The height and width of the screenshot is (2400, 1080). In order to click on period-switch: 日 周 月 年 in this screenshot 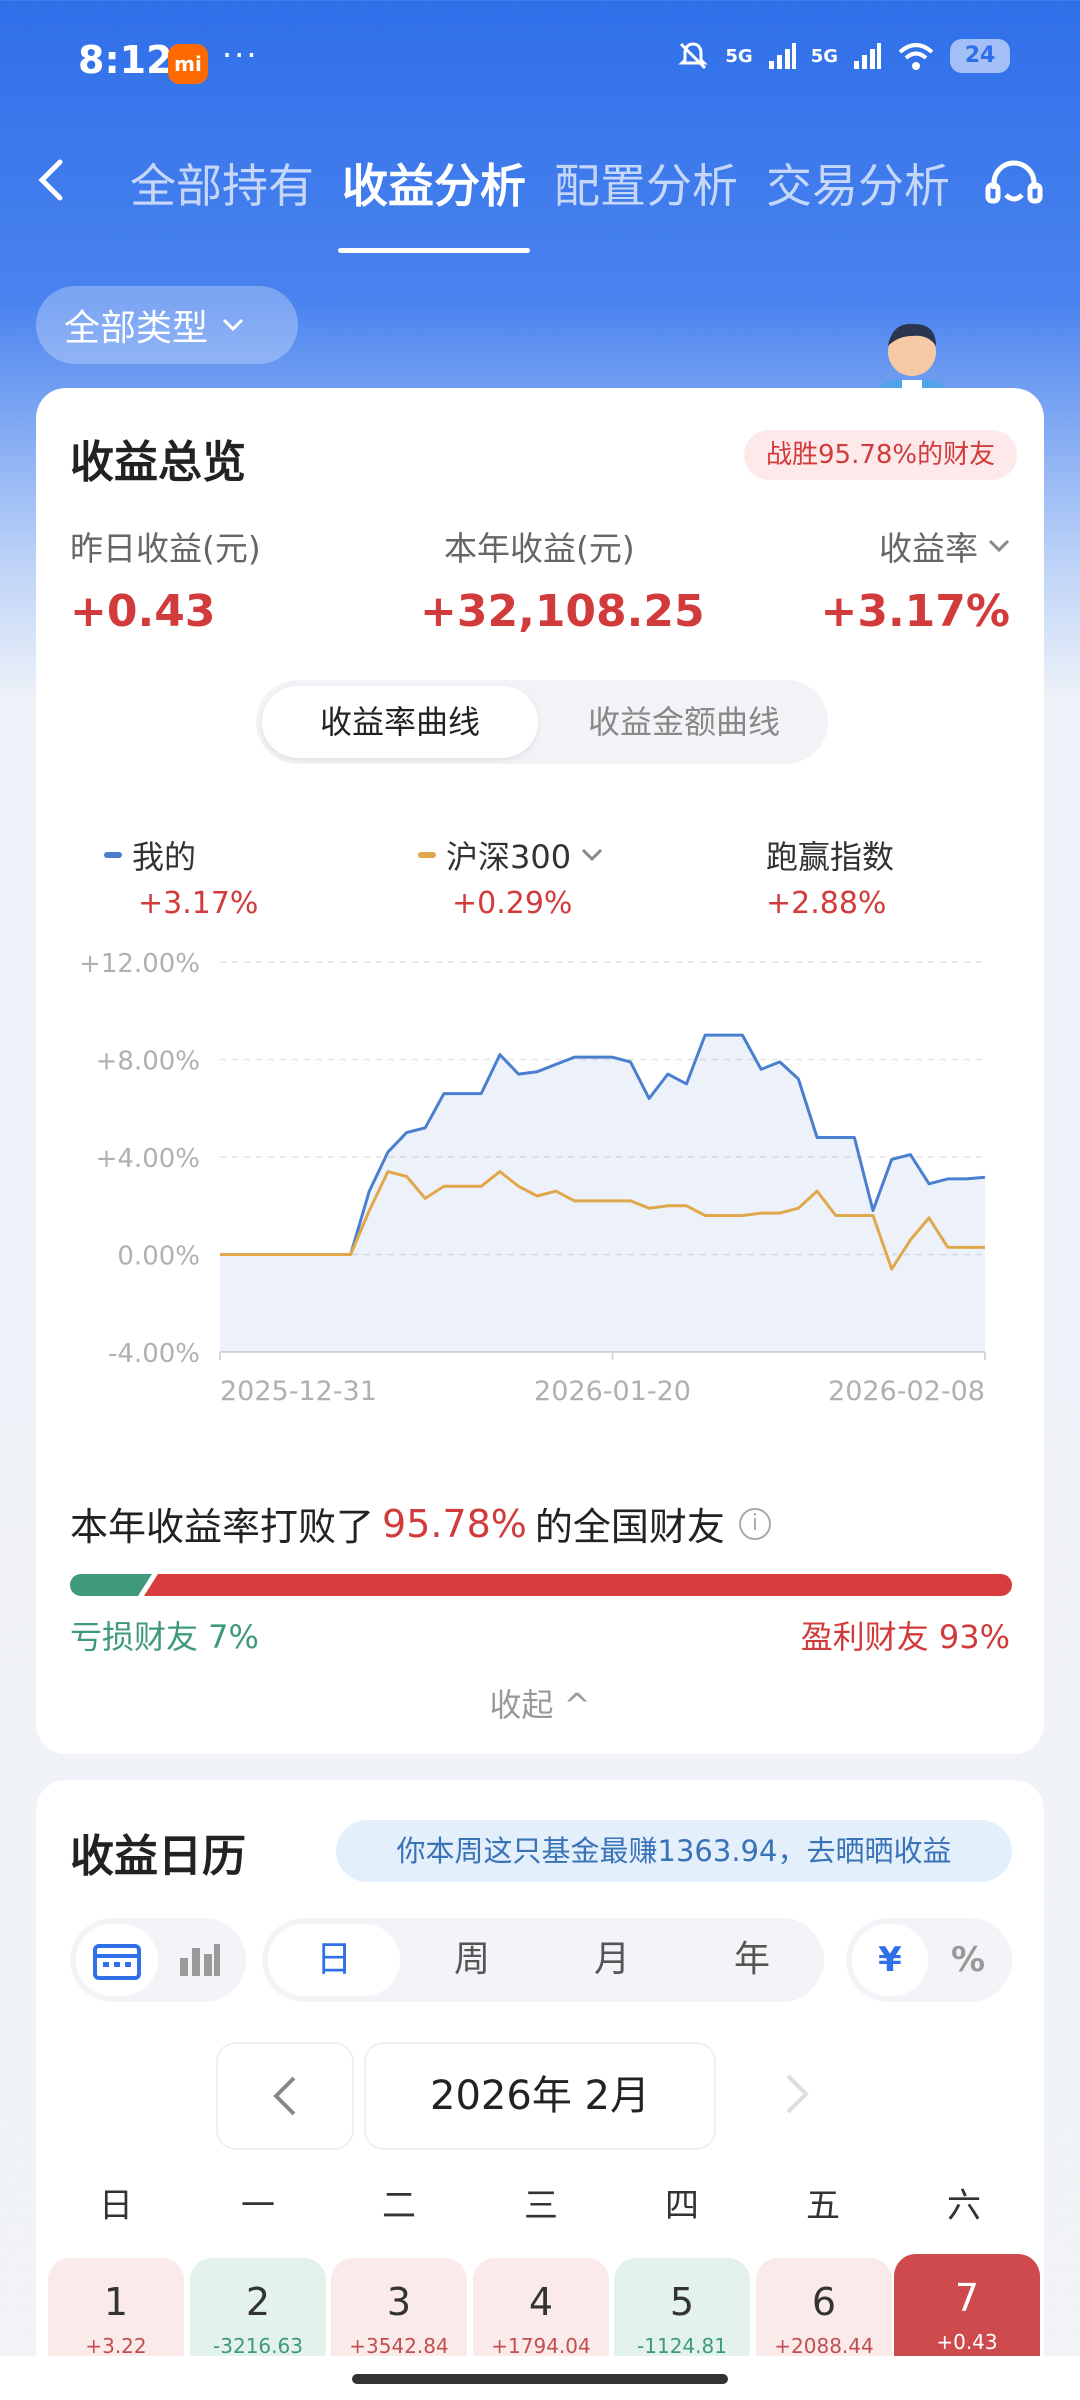, I will do `click(543, 1960)`.